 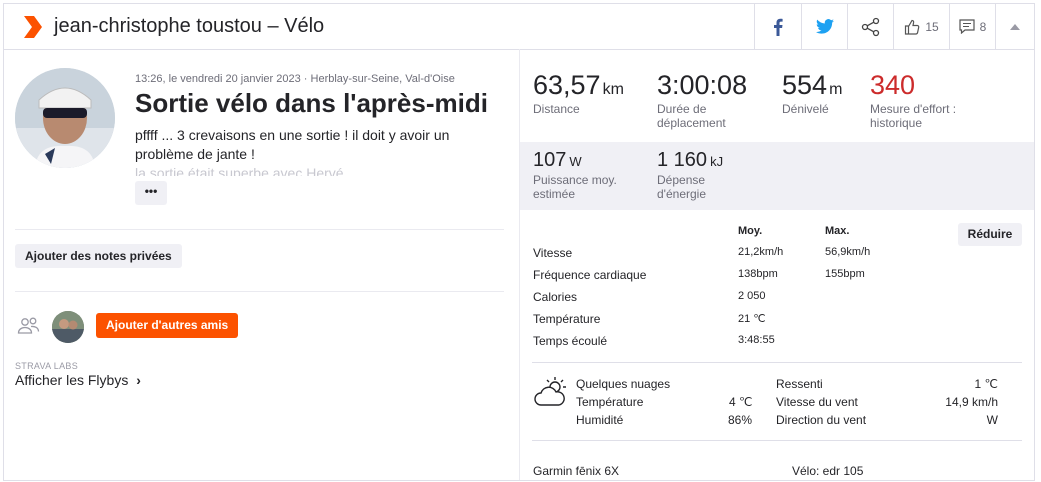 I want to click on stat-value: 3:00:08, so click(x=702, y=85).